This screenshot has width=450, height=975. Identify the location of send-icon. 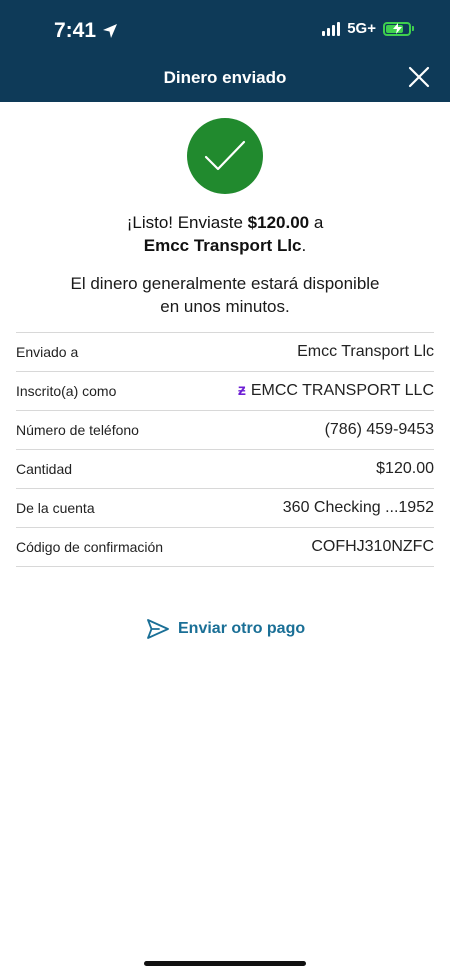
(158, 629).